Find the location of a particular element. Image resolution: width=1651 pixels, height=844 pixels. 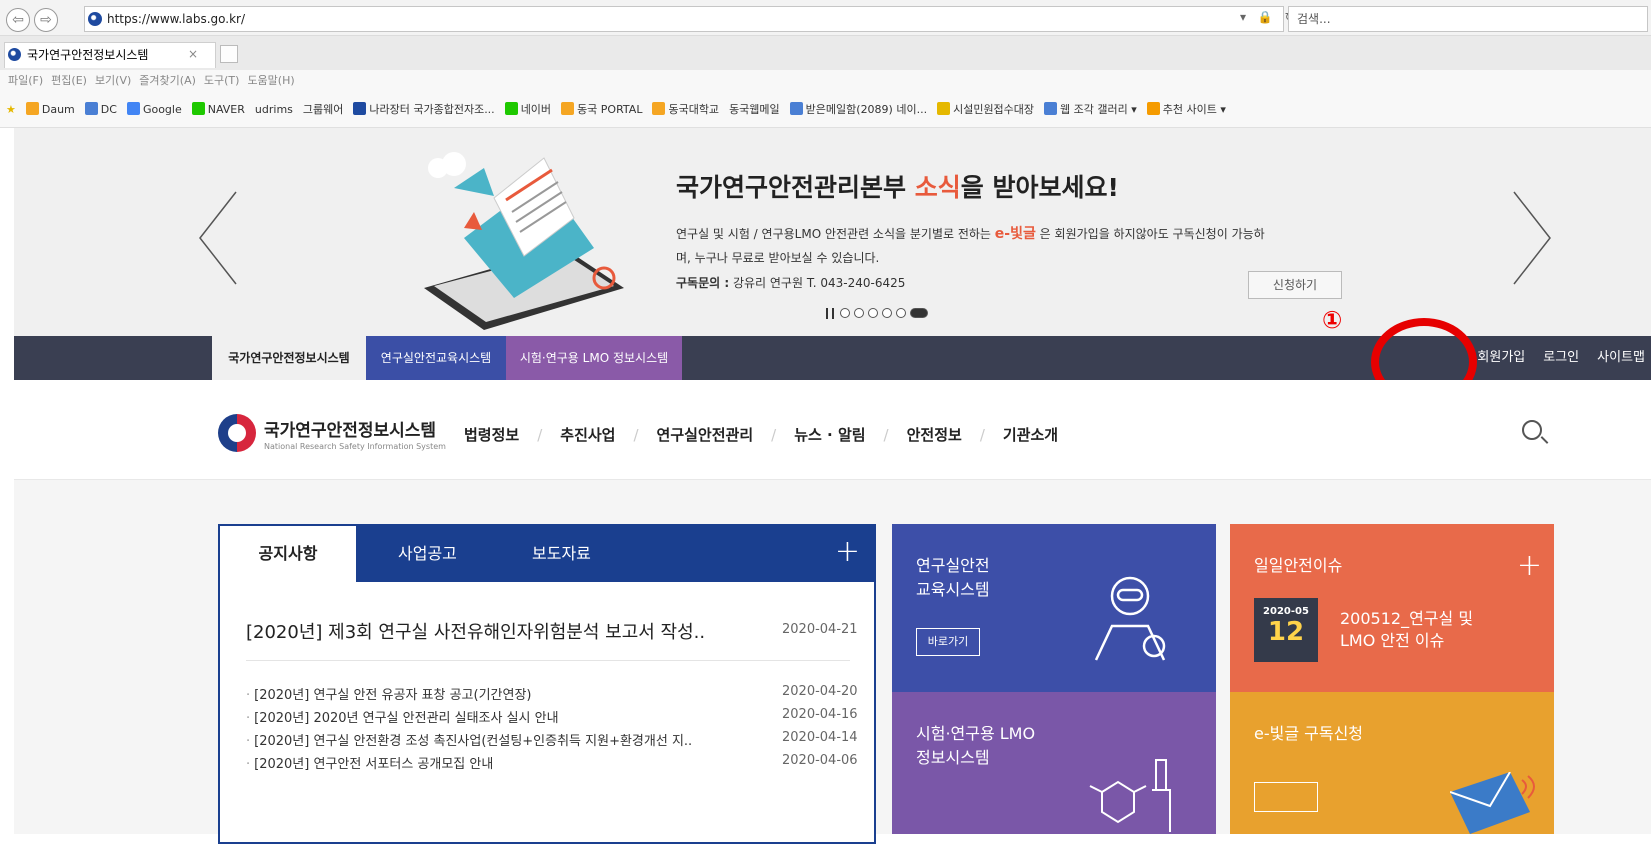

contact-label: 구독문의 : is located at coordinates (703, 283).